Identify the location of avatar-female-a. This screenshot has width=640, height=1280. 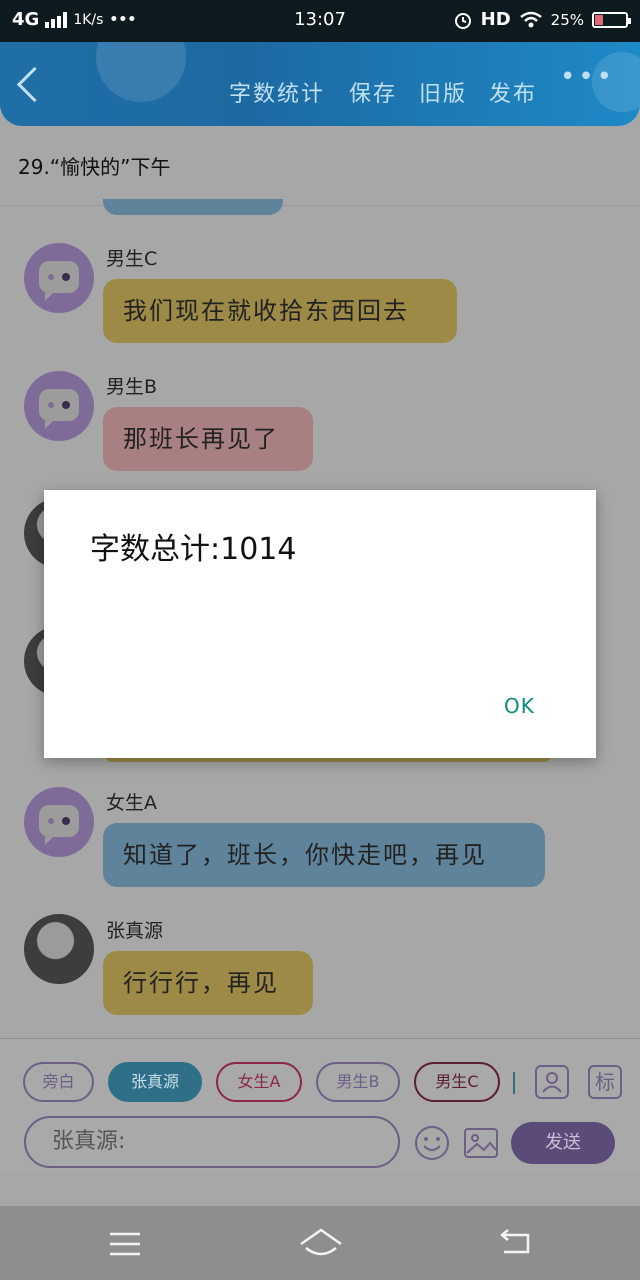
(59, 822).